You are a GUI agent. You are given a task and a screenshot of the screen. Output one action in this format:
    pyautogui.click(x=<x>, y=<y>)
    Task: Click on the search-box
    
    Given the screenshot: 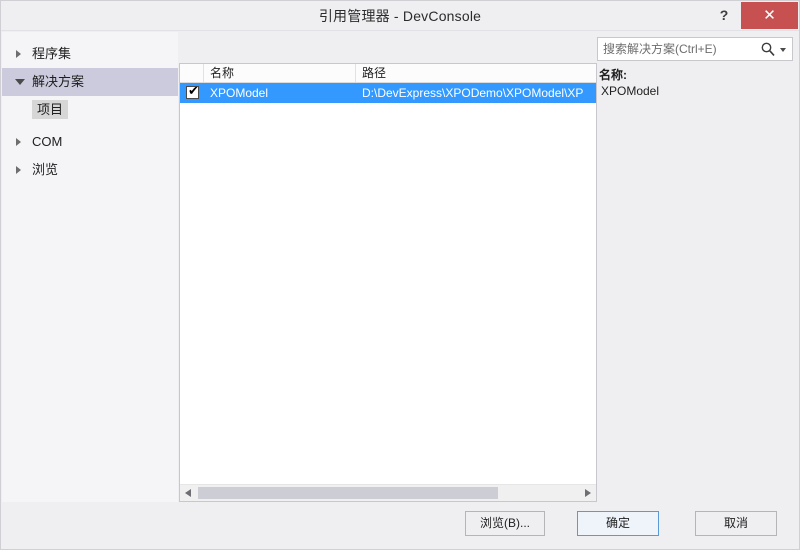 What is the action you would take?
    pyautogui.click(x=695, y=49)
    